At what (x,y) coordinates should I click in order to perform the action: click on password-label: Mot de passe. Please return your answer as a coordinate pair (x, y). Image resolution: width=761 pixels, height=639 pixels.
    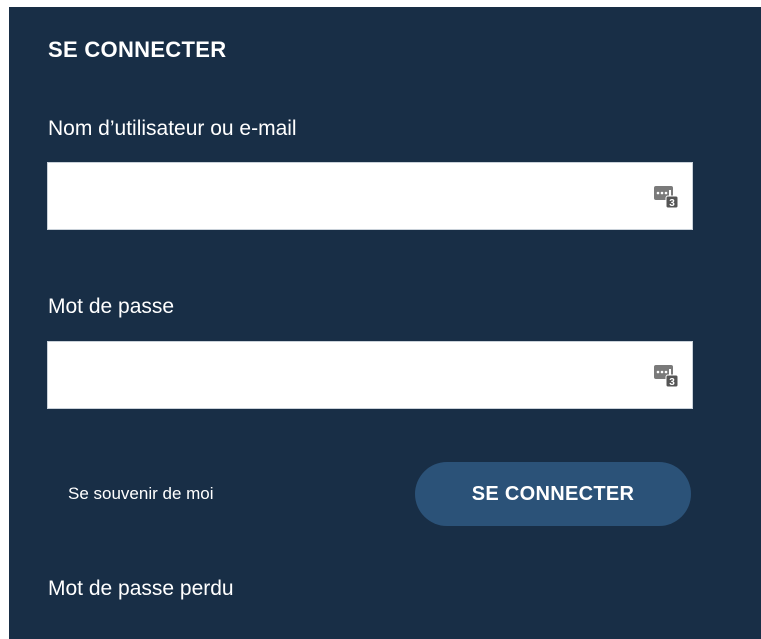
    Looking at the image, I should click on (111, 306).